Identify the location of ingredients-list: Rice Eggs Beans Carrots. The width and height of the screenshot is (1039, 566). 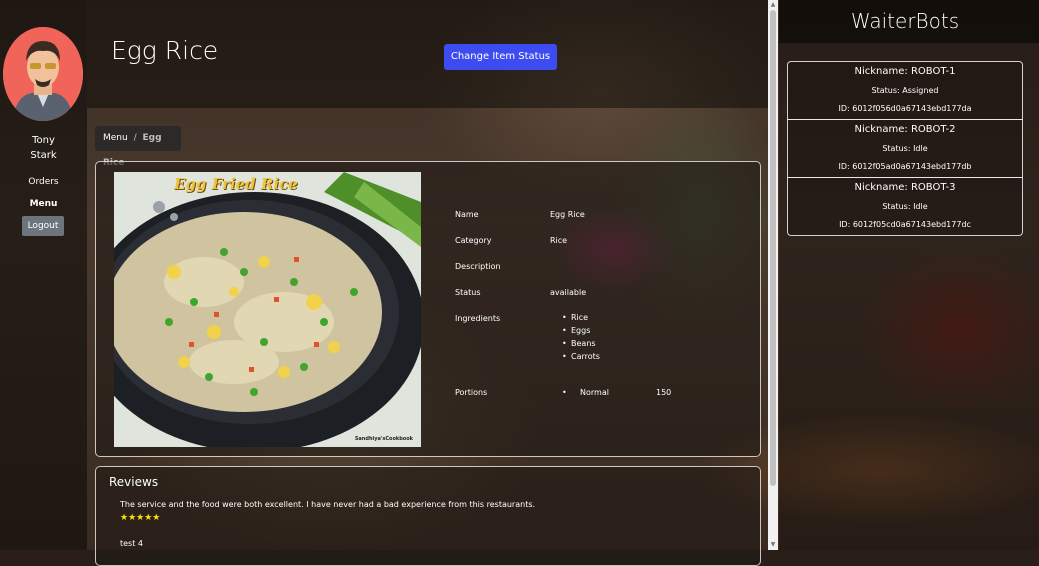
(581, 337).